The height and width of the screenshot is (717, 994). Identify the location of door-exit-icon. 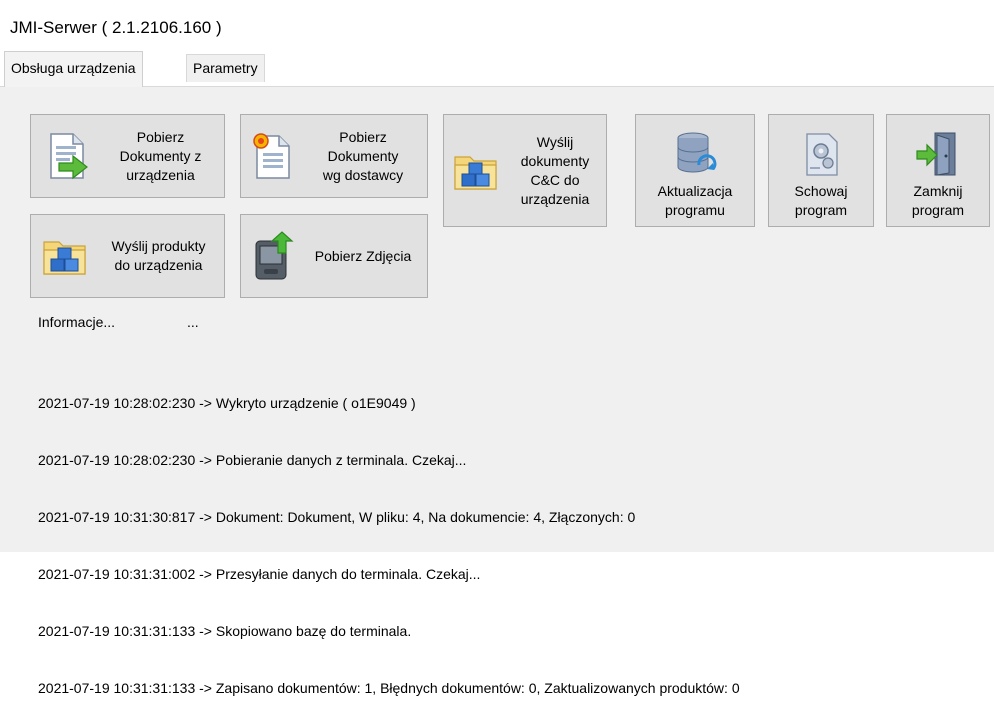
(938, 154).